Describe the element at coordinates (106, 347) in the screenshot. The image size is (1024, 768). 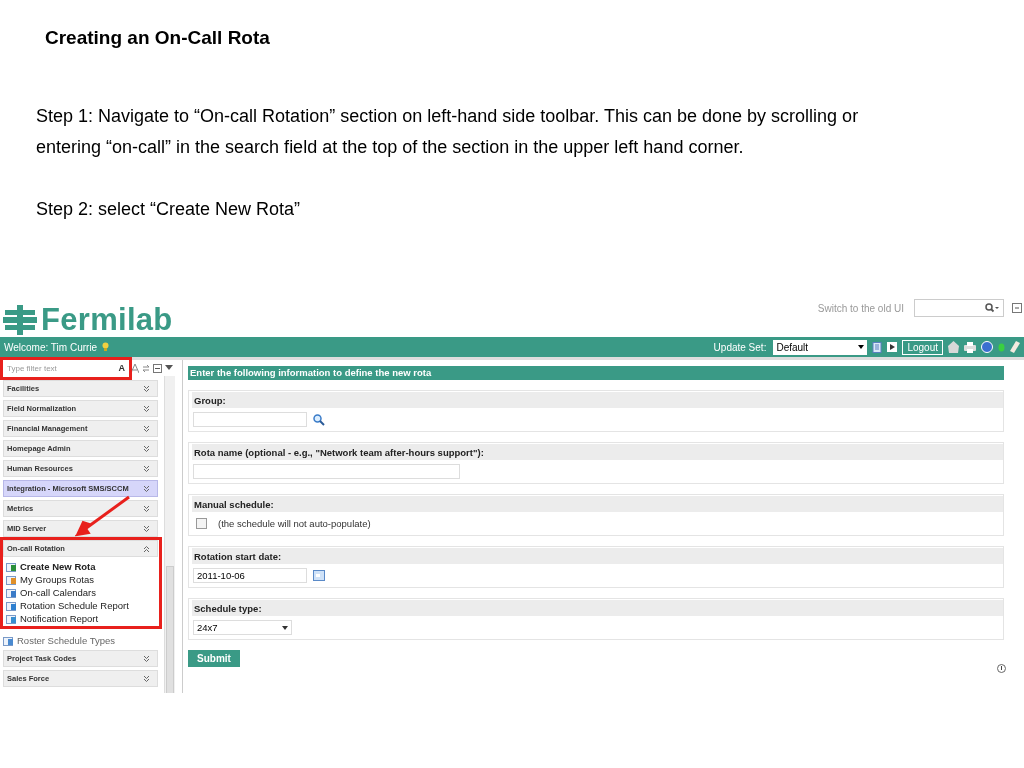
I see `lightbulb-icon` at that location.